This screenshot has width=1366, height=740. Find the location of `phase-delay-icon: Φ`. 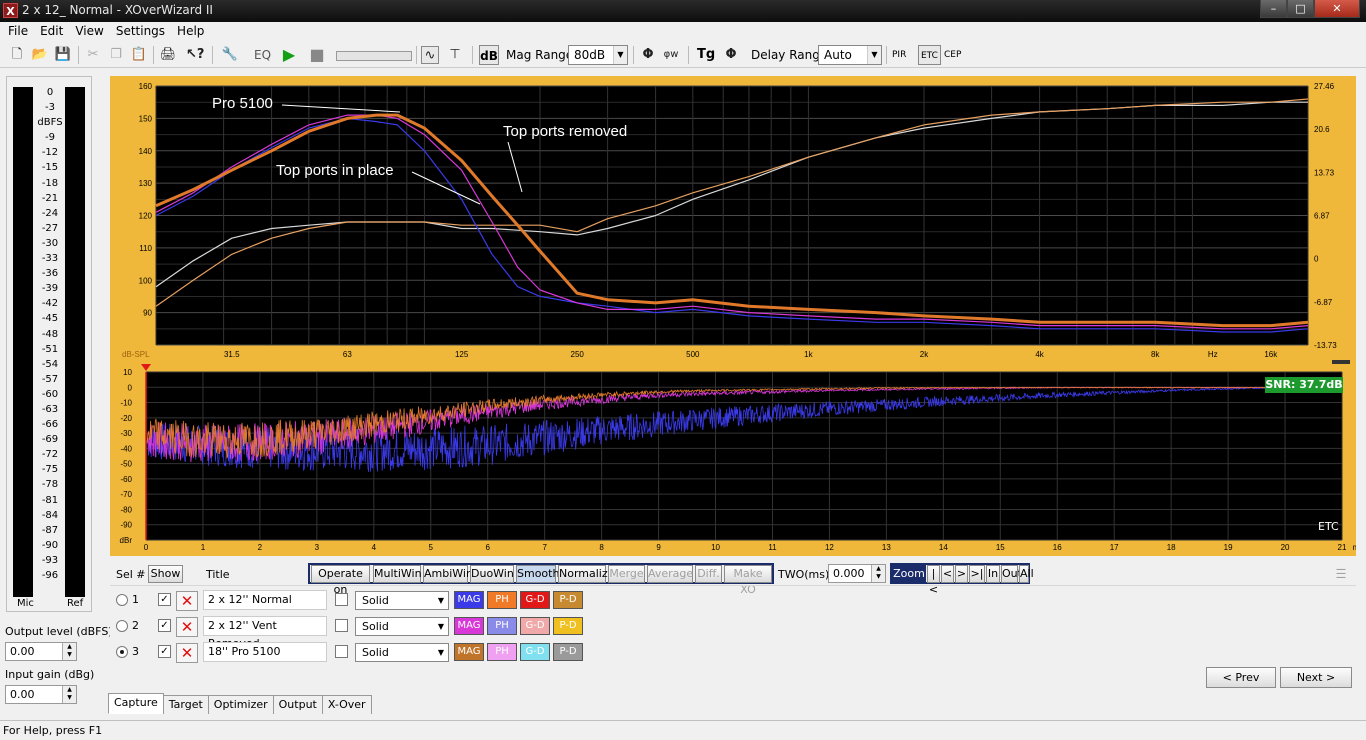

phase-delay-icon: Φ is located at coordinates (731, 55).